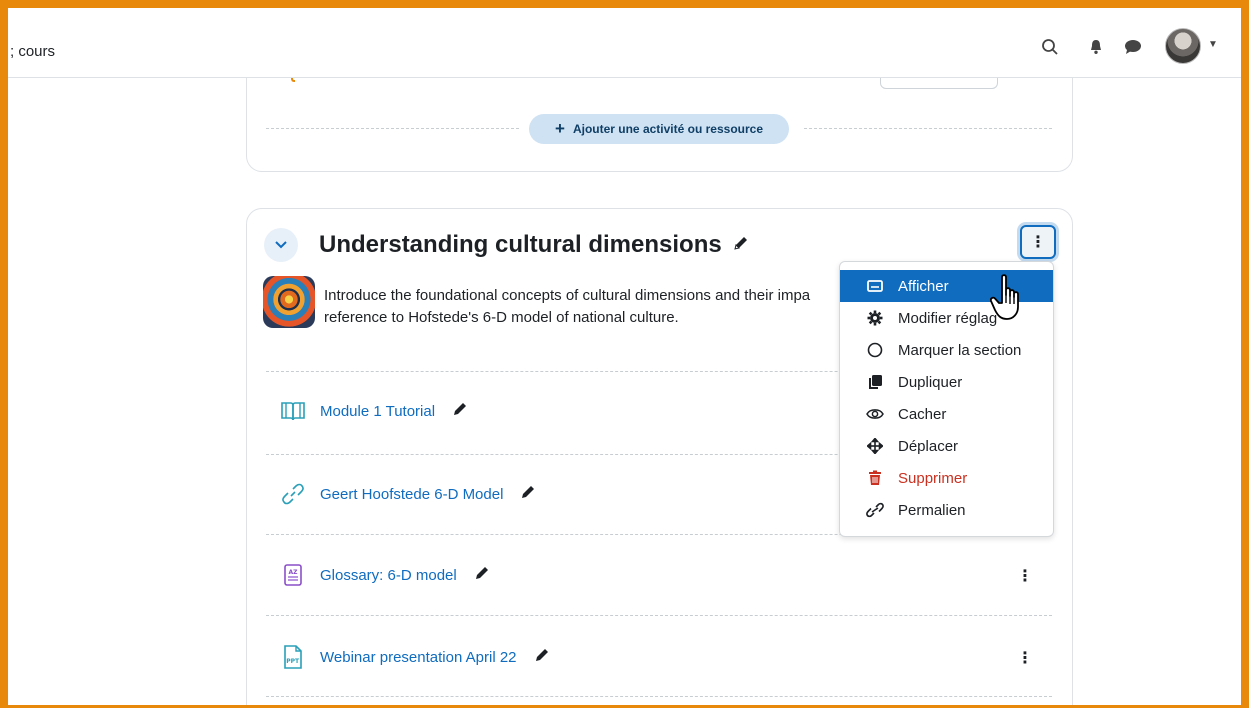  What do you see at coordinates (960, 350) in the screenshot?
I see `menu-item-label: Marquer la section` at bounding box center [960, 350].